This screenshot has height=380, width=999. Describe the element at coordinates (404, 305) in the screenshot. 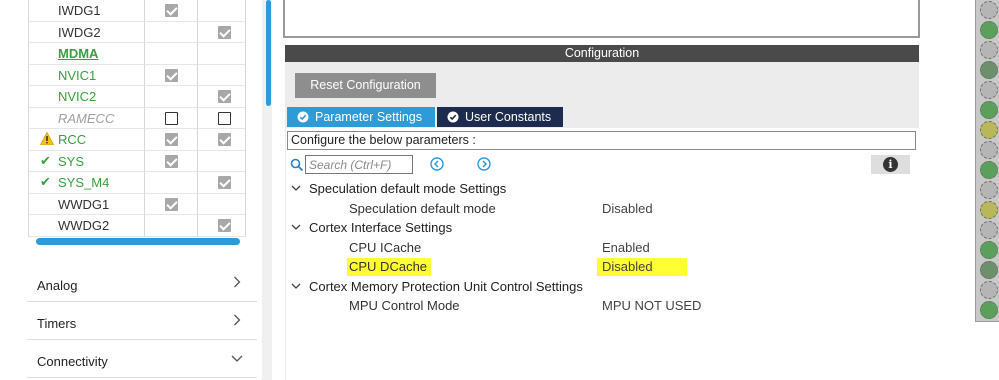

I see `parameter-name: MPU Control Mode` at that location.